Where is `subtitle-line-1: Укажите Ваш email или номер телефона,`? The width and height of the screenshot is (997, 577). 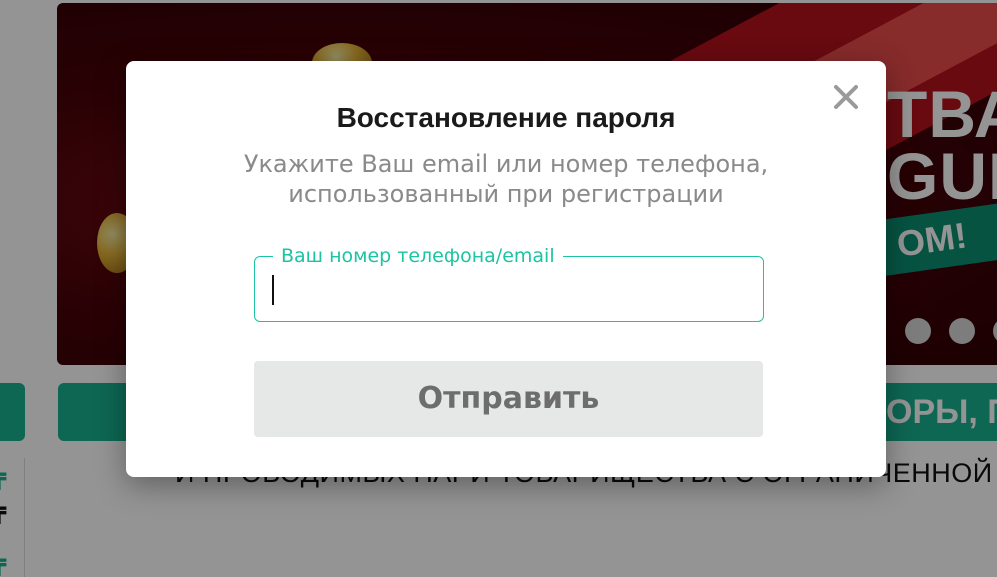
subtitle-line-1: Укажите Ваш email или номер телефона, is located at coordinates (506, 164).